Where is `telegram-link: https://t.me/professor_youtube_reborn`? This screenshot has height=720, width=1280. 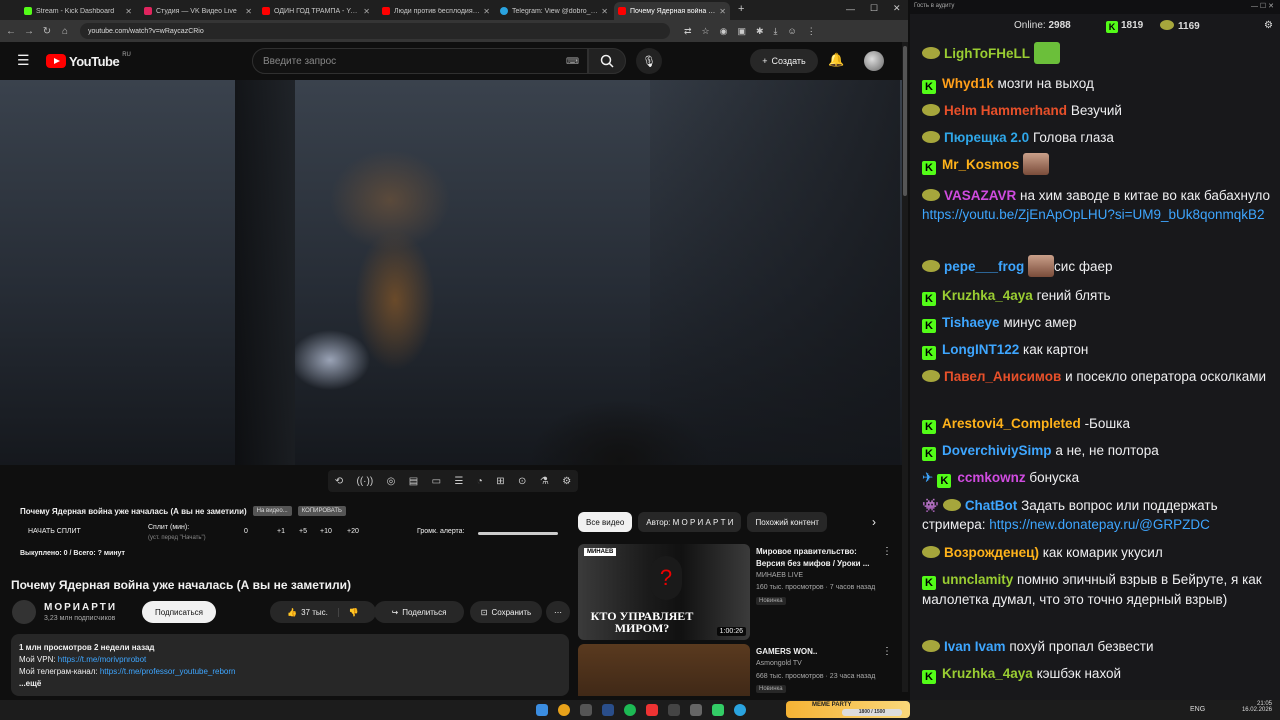
telegram-link: https://t.me/professor_youtube_reborn is located at coordinates (168, 671).